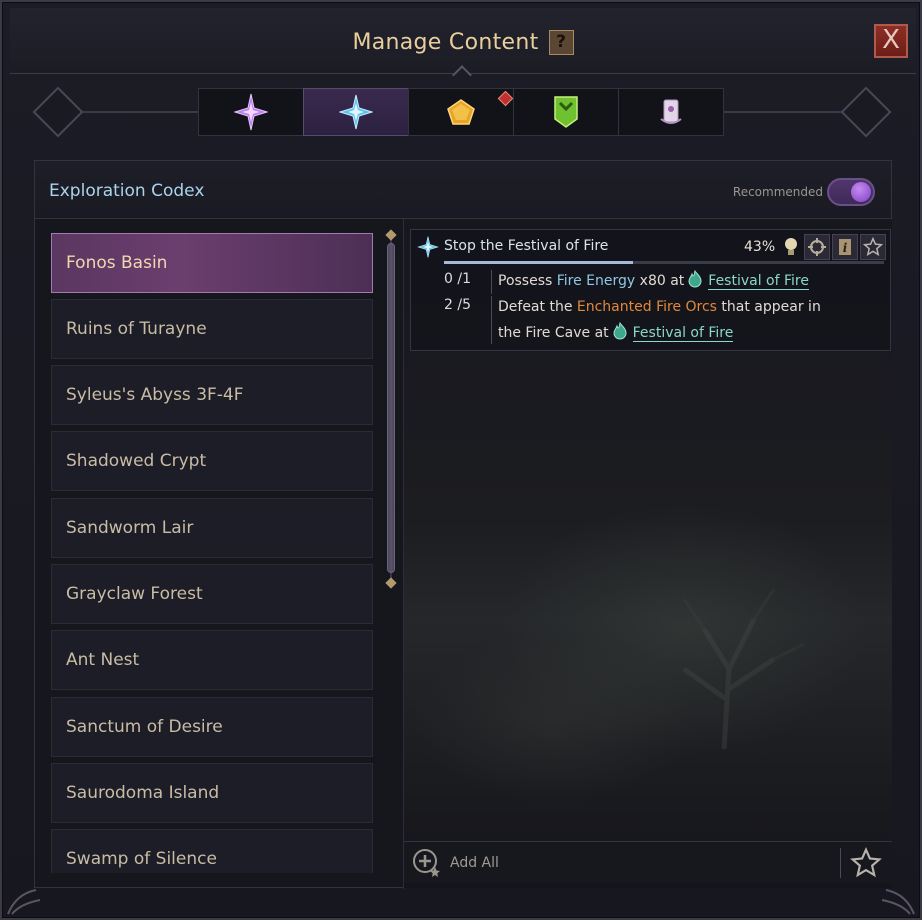 Image resolution: width=922 pixels, height=920 pixels. I want to click on help-button: ?, so click(561, 42).